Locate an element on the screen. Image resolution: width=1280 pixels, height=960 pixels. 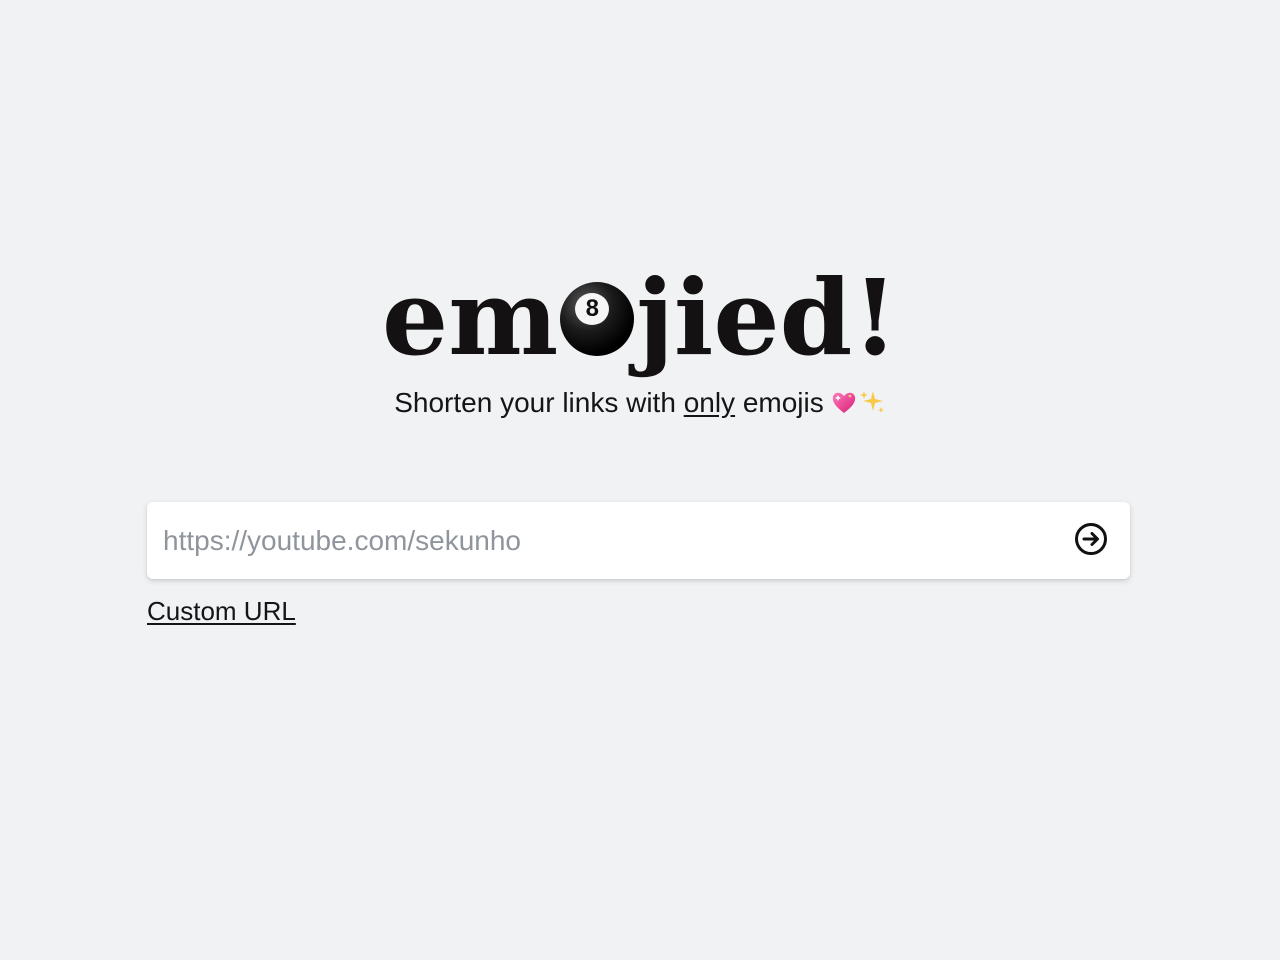
arrow-right-circle-icon is located at coordinates (1091, 540).